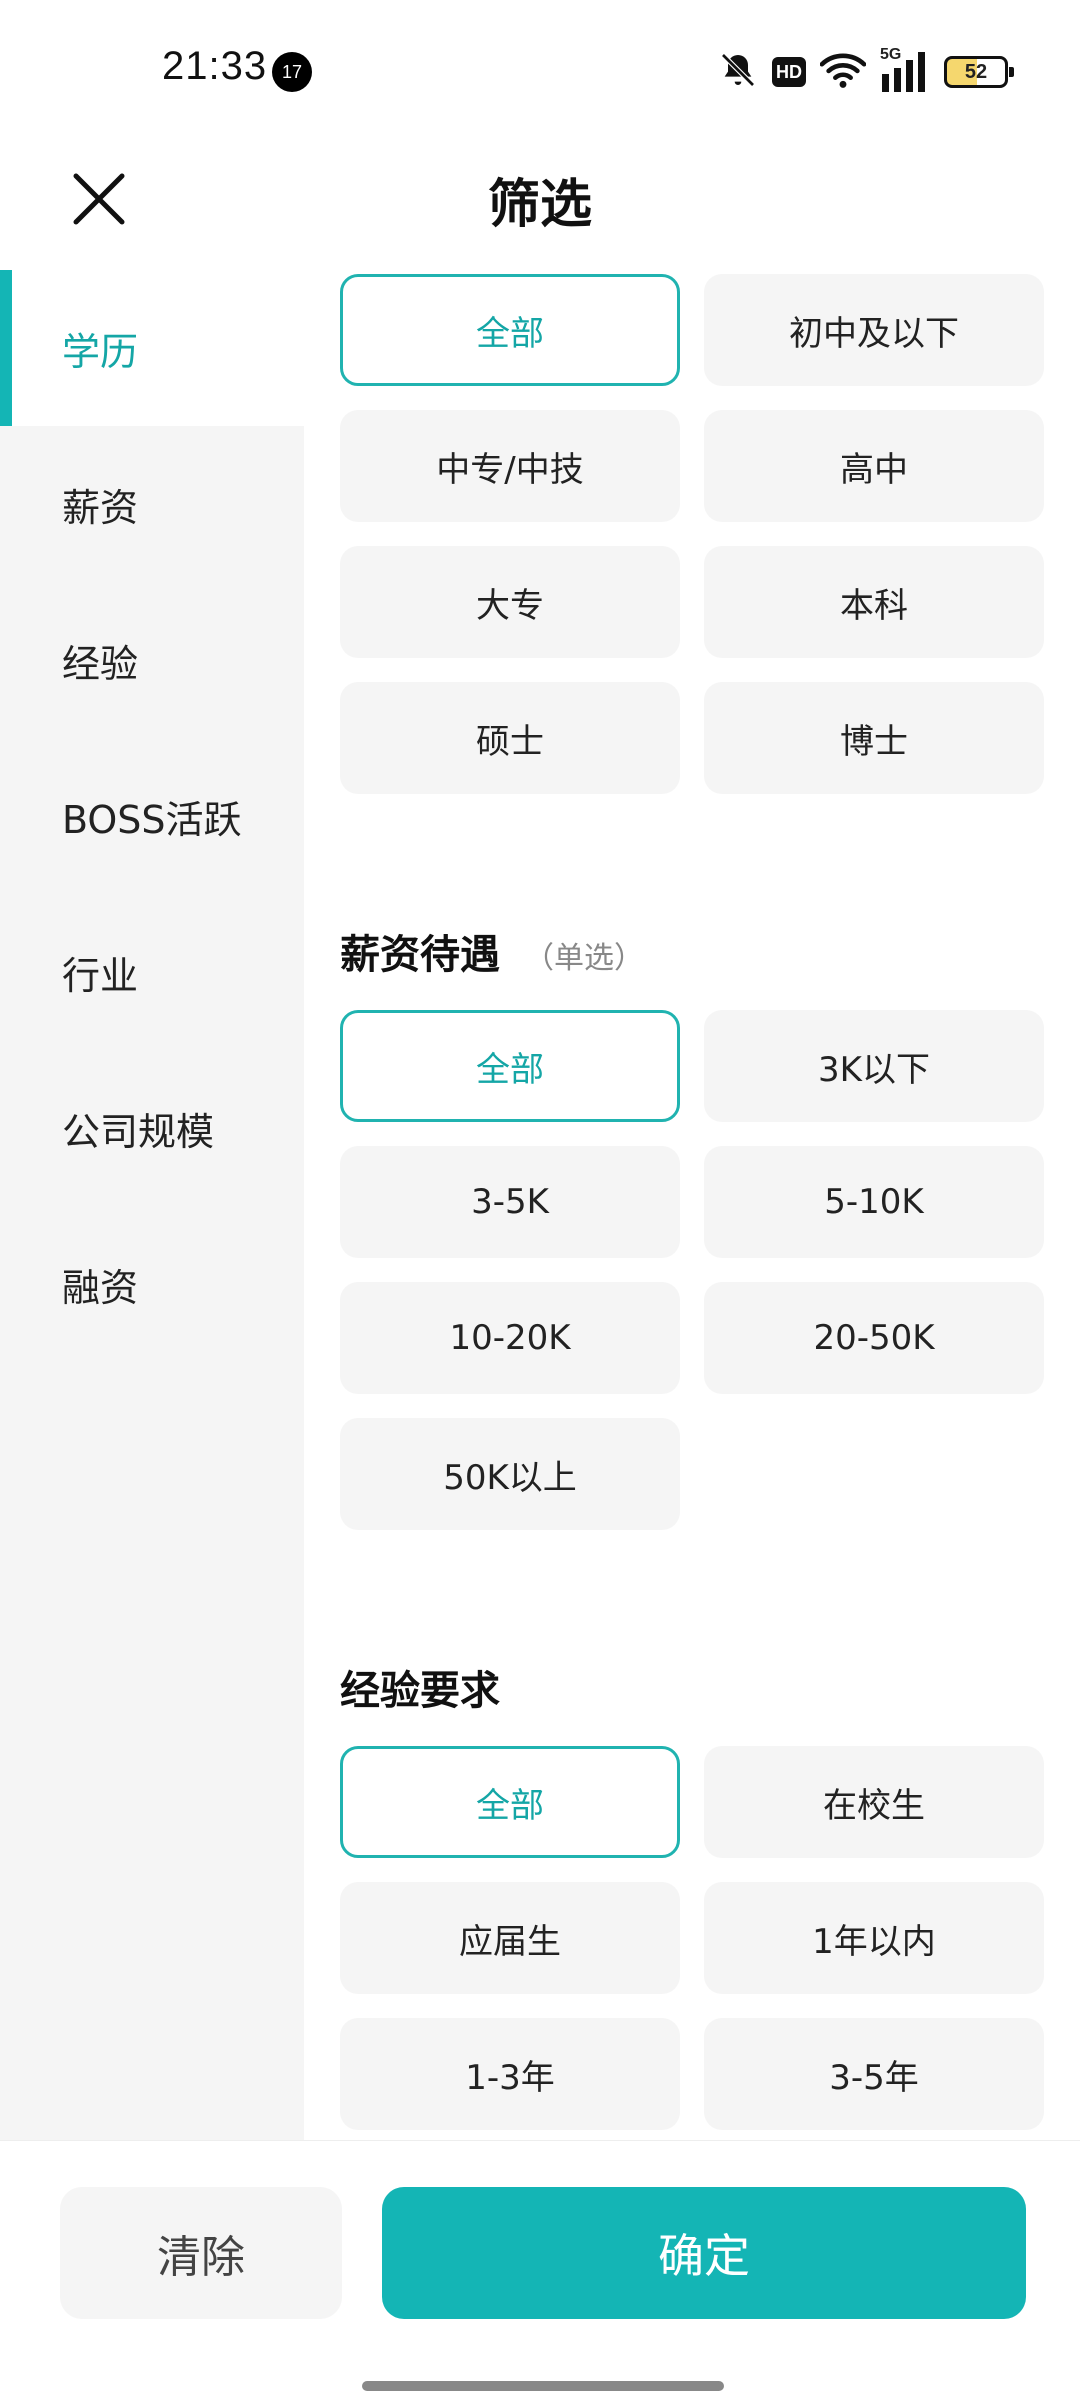  What do you see at coordinates (420, 1691) in the screenshot?
I see `experience-section-label: 经验要求` at bounding box center [420, 1691].